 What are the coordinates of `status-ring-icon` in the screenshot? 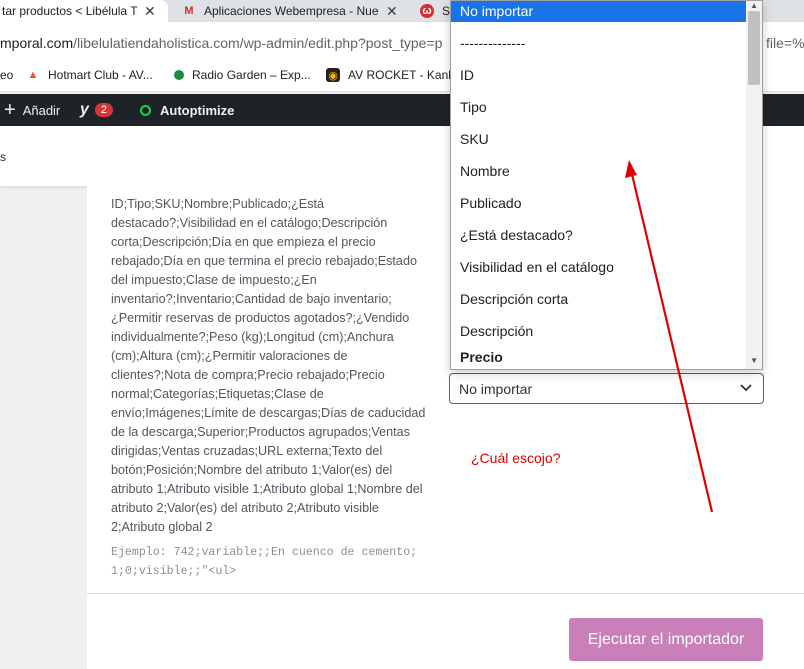 It's located at (145, 110).